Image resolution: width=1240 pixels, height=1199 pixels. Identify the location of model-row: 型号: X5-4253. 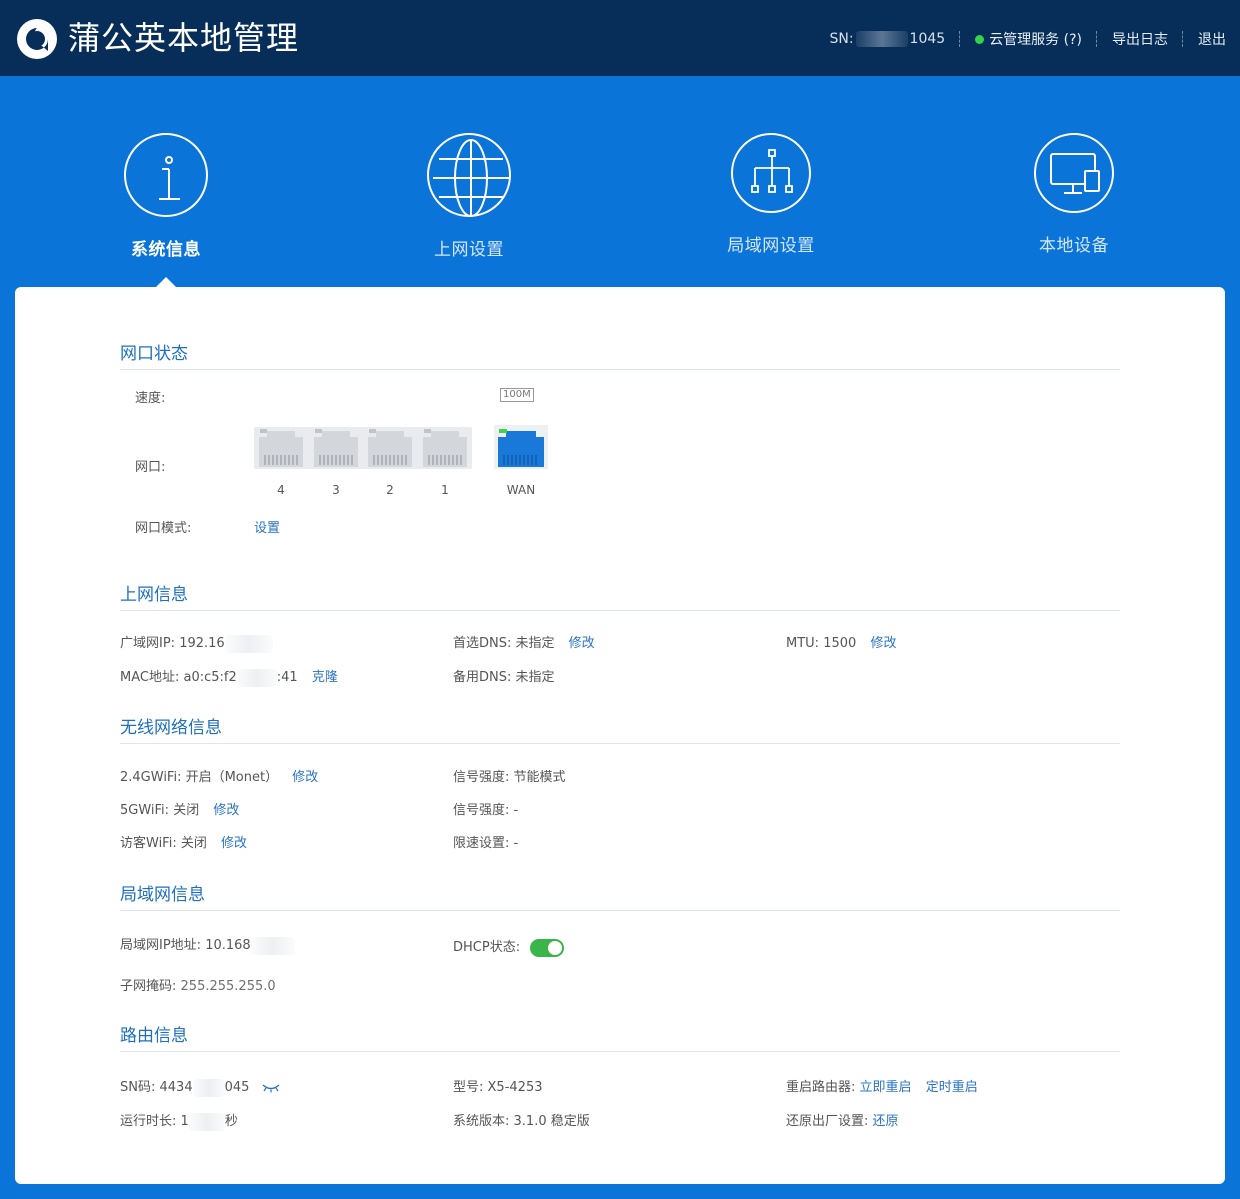
(497, 1085).